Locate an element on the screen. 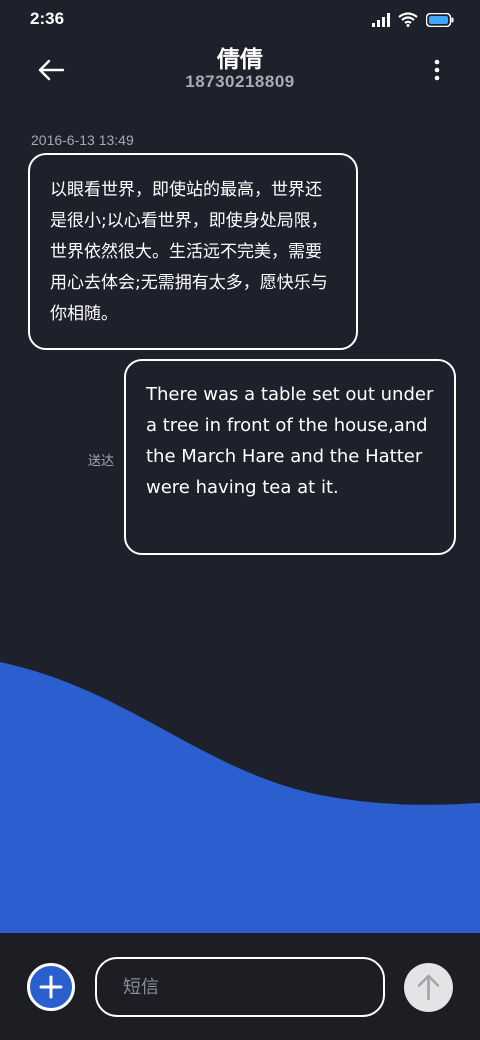  delivery-status: 送达 is located at coordinates (101, 461).